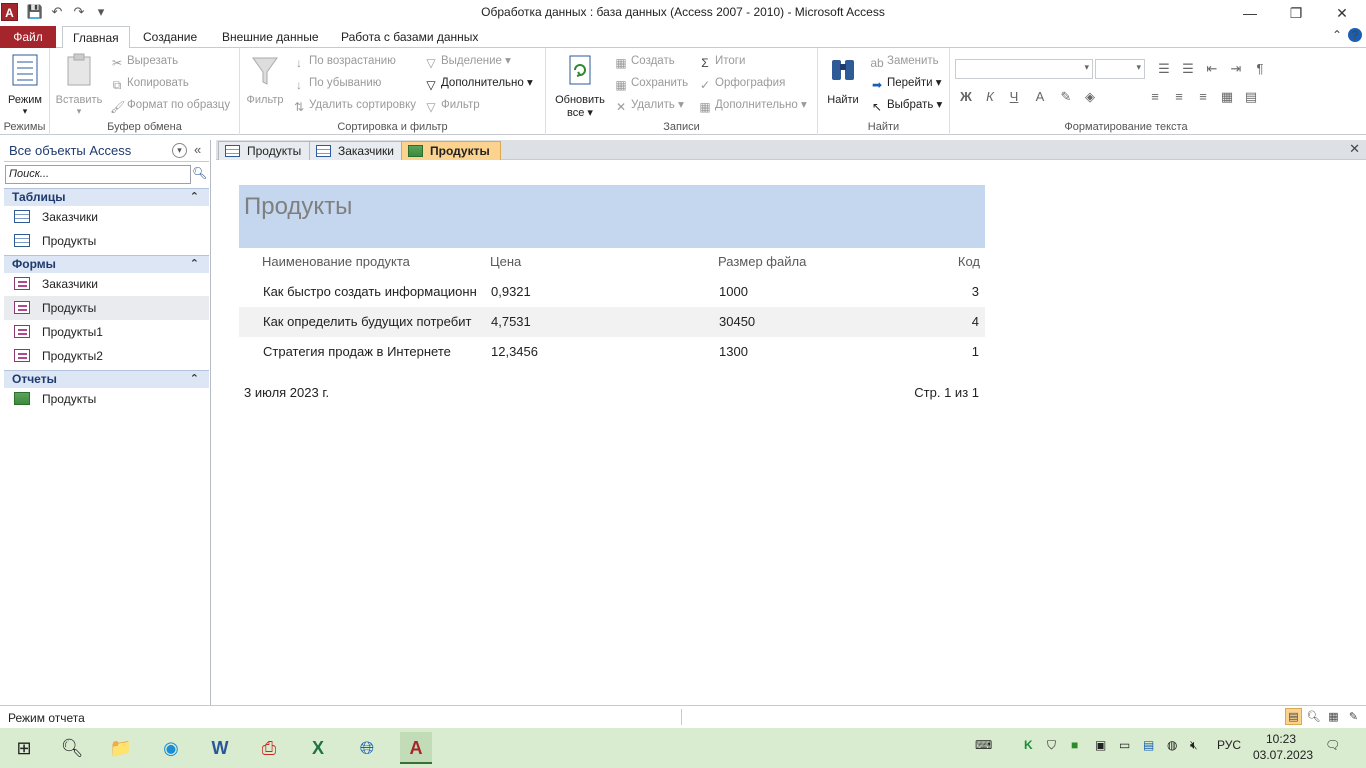 This screenshot has width=1366, height=768. Describe the element at coordinates (367, 748) in the screenshot. I see `network-app-icon: 🌐︎` at that location.